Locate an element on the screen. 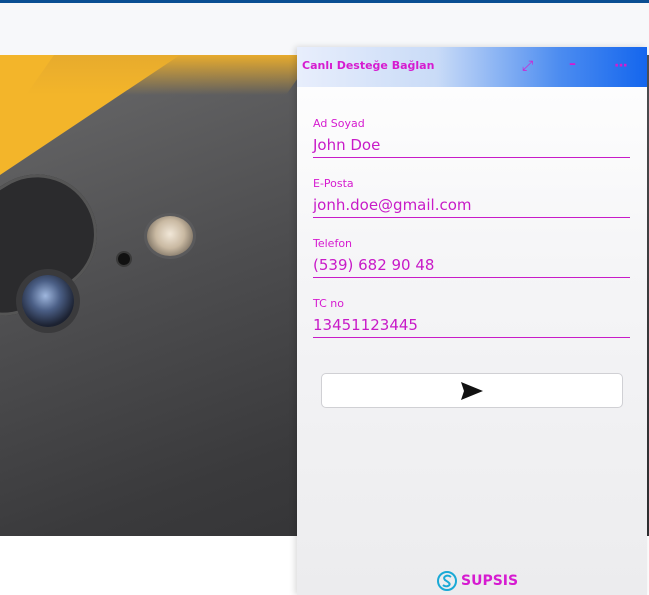 The image size is (649, 595). phone-field: Telefon (539) 682 90 48 is located at coordinates (471, 257).